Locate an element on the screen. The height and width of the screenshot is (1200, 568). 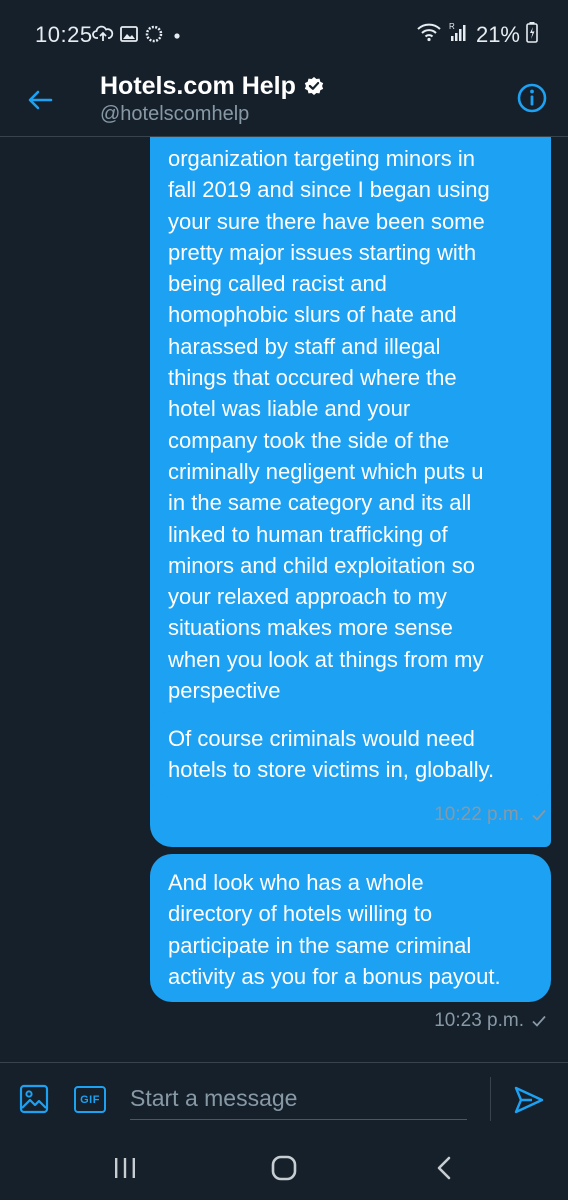
system-nav-bar is located at coordinates (284, 1167).